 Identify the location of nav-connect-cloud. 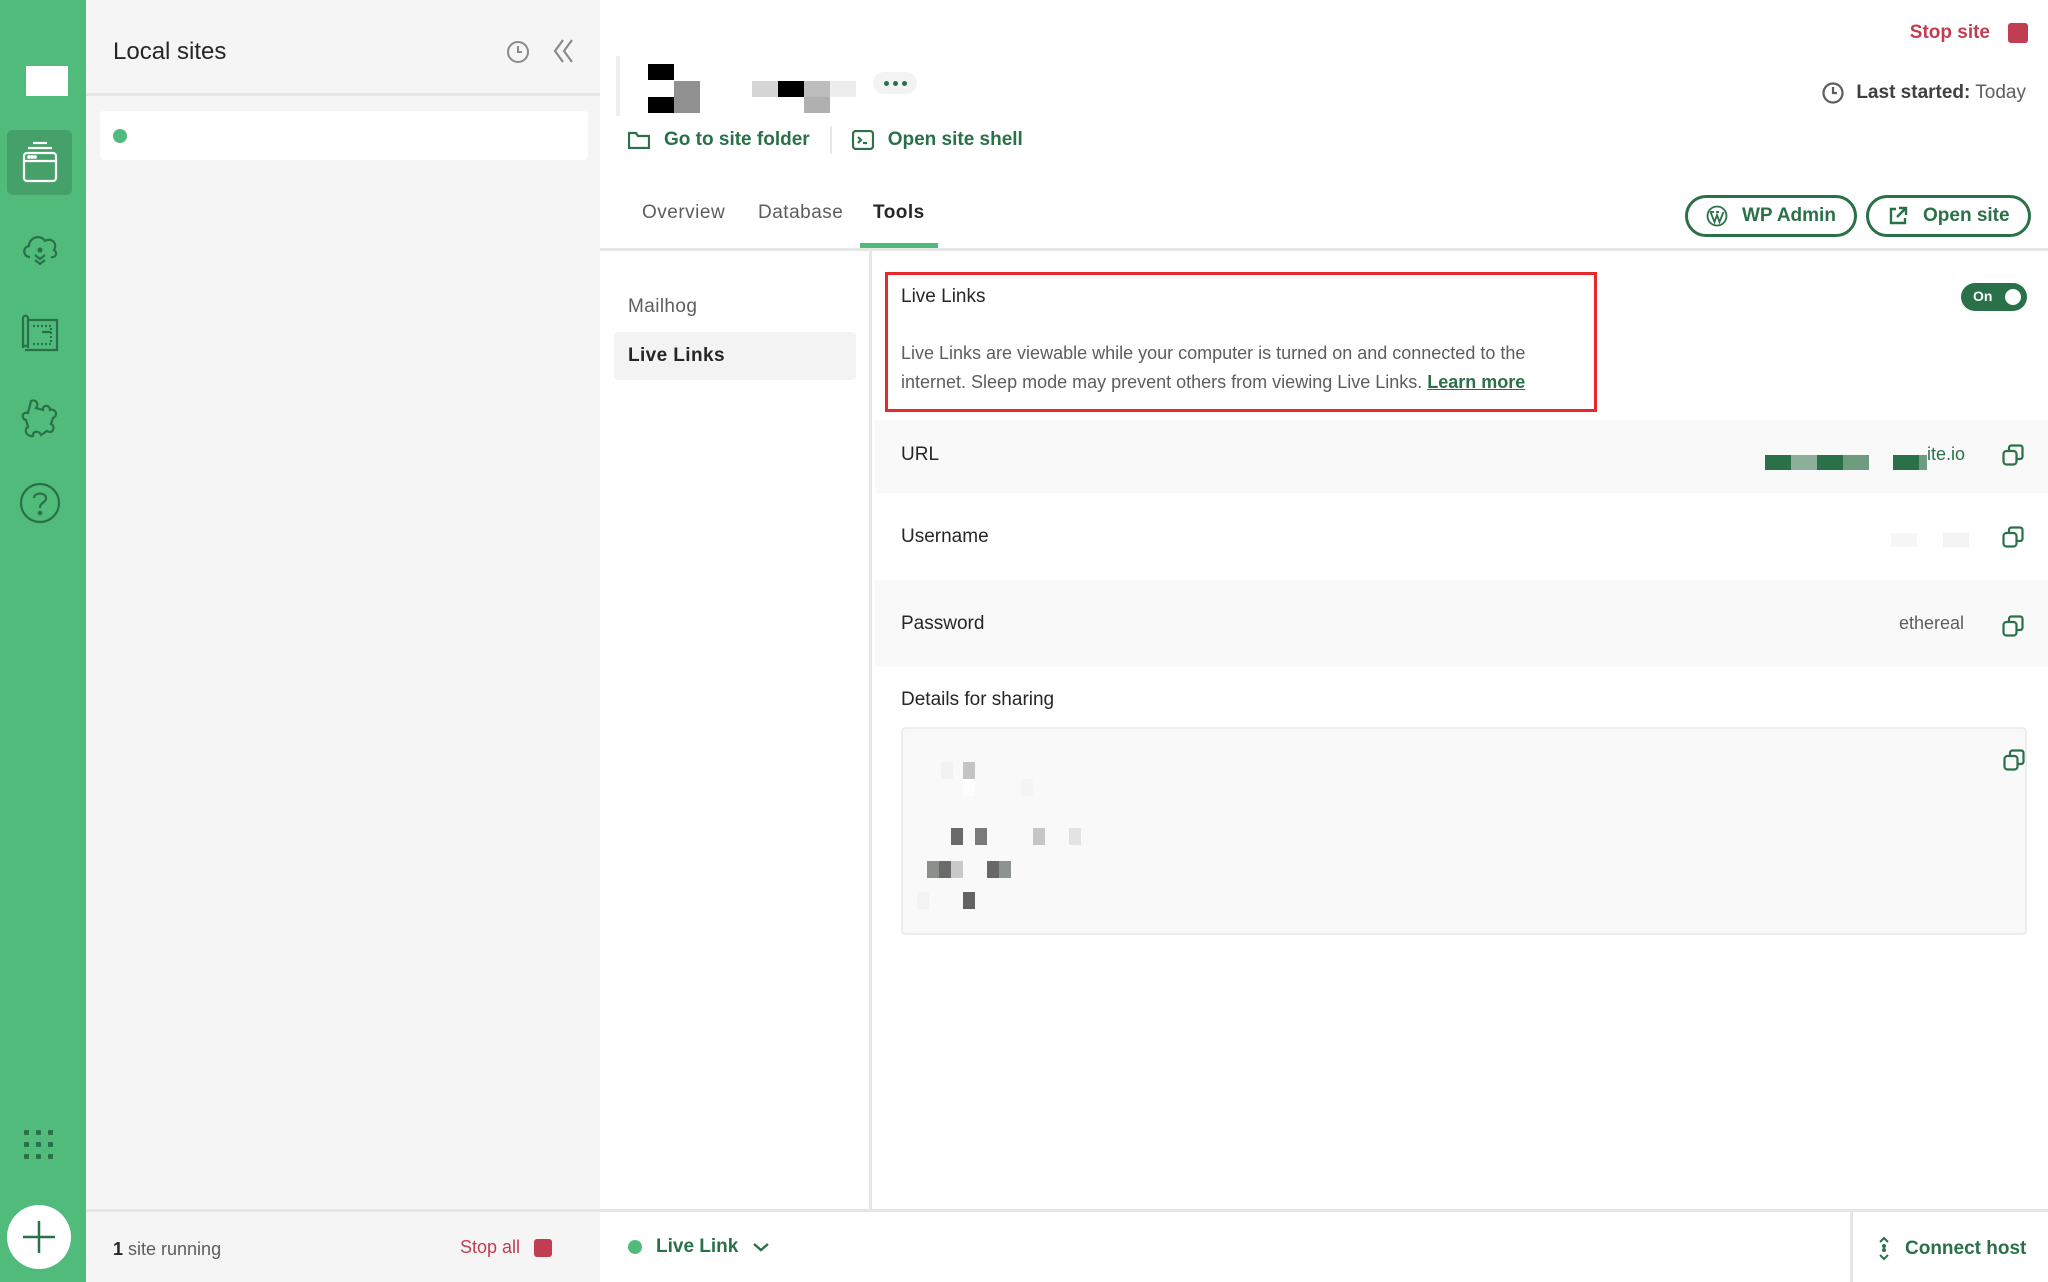
(39, 247).